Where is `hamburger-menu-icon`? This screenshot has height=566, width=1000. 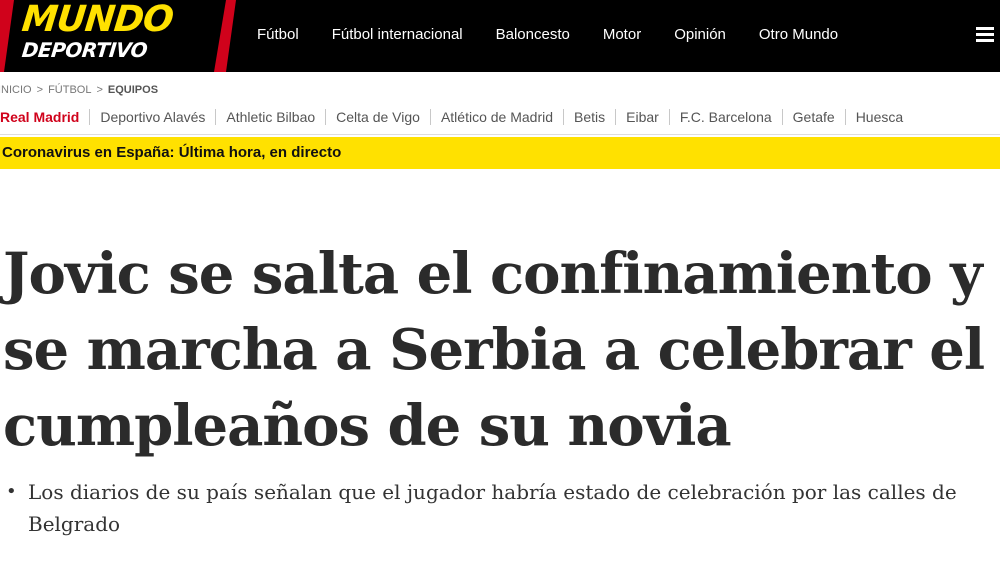
hamburger-menu-icon is located at coordinates (985, 35).